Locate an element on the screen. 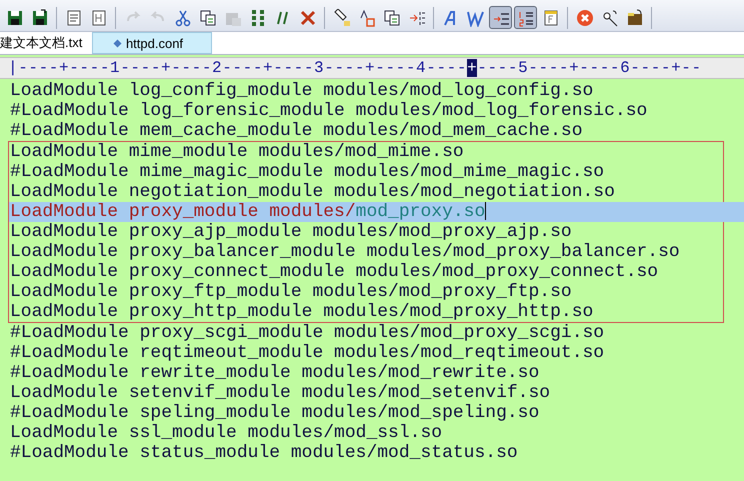  code-line: #LoadModule speling_module modules/mod_speling.so is located at coordinates (274, 413).